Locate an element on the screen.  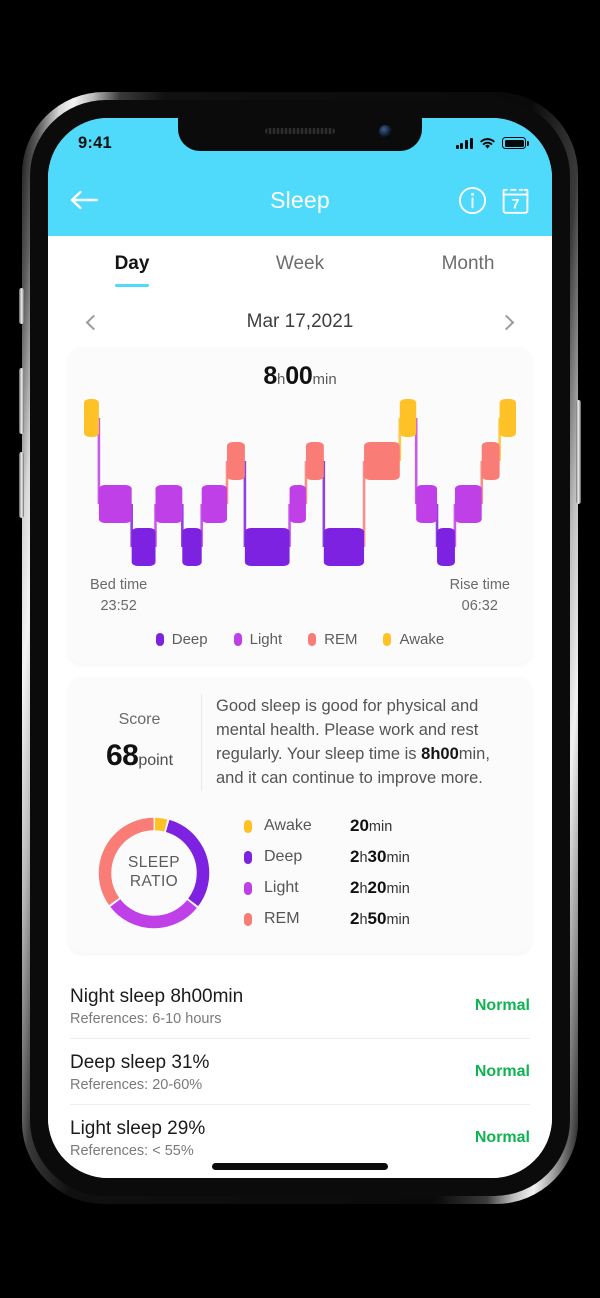
ratio-name: Light is located at coordinates (281, 888).